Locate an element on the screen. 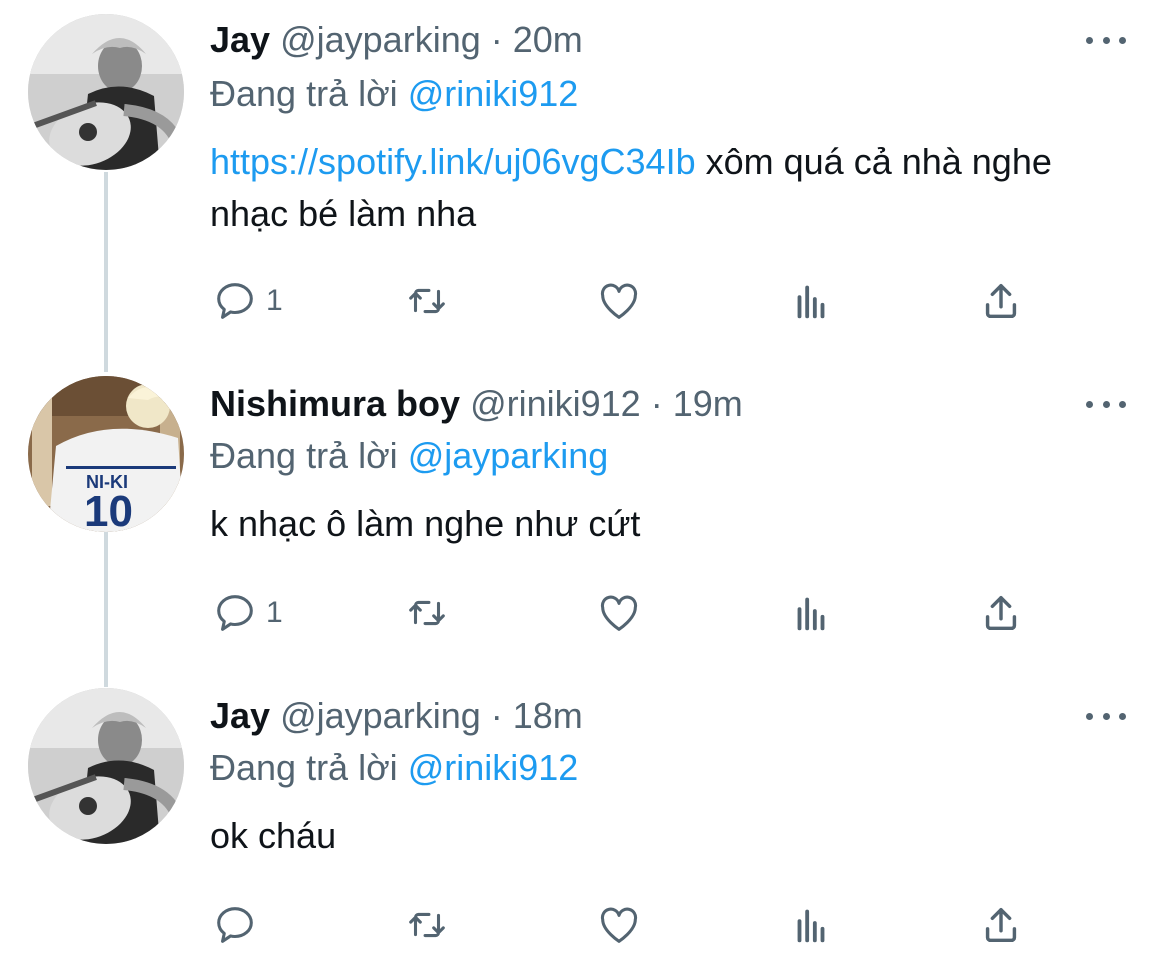 This screenshot has height=968, width=1169. timestamp: 18m is located at coordinates (548, 715).